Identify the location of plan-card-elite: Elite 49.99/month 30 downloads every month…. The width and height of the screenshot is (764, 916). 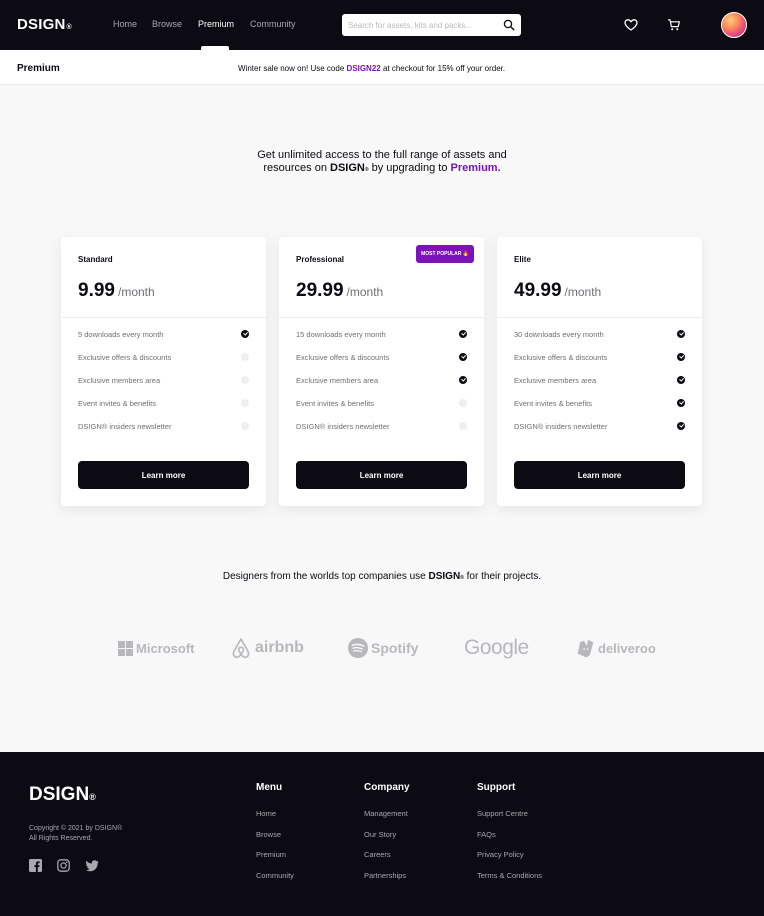
(599, 371).